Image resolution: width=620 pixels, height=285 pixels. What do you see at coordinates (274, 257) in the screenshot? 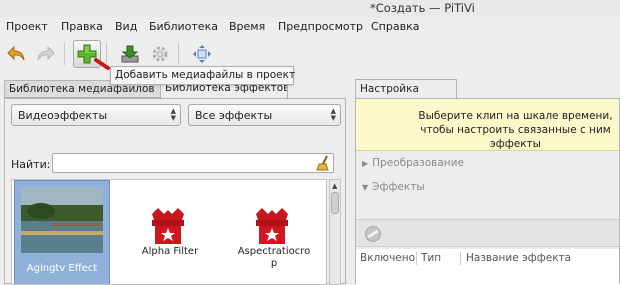
I see `effect-label: Aspectratiocro p` at bounding box center [274, 257].